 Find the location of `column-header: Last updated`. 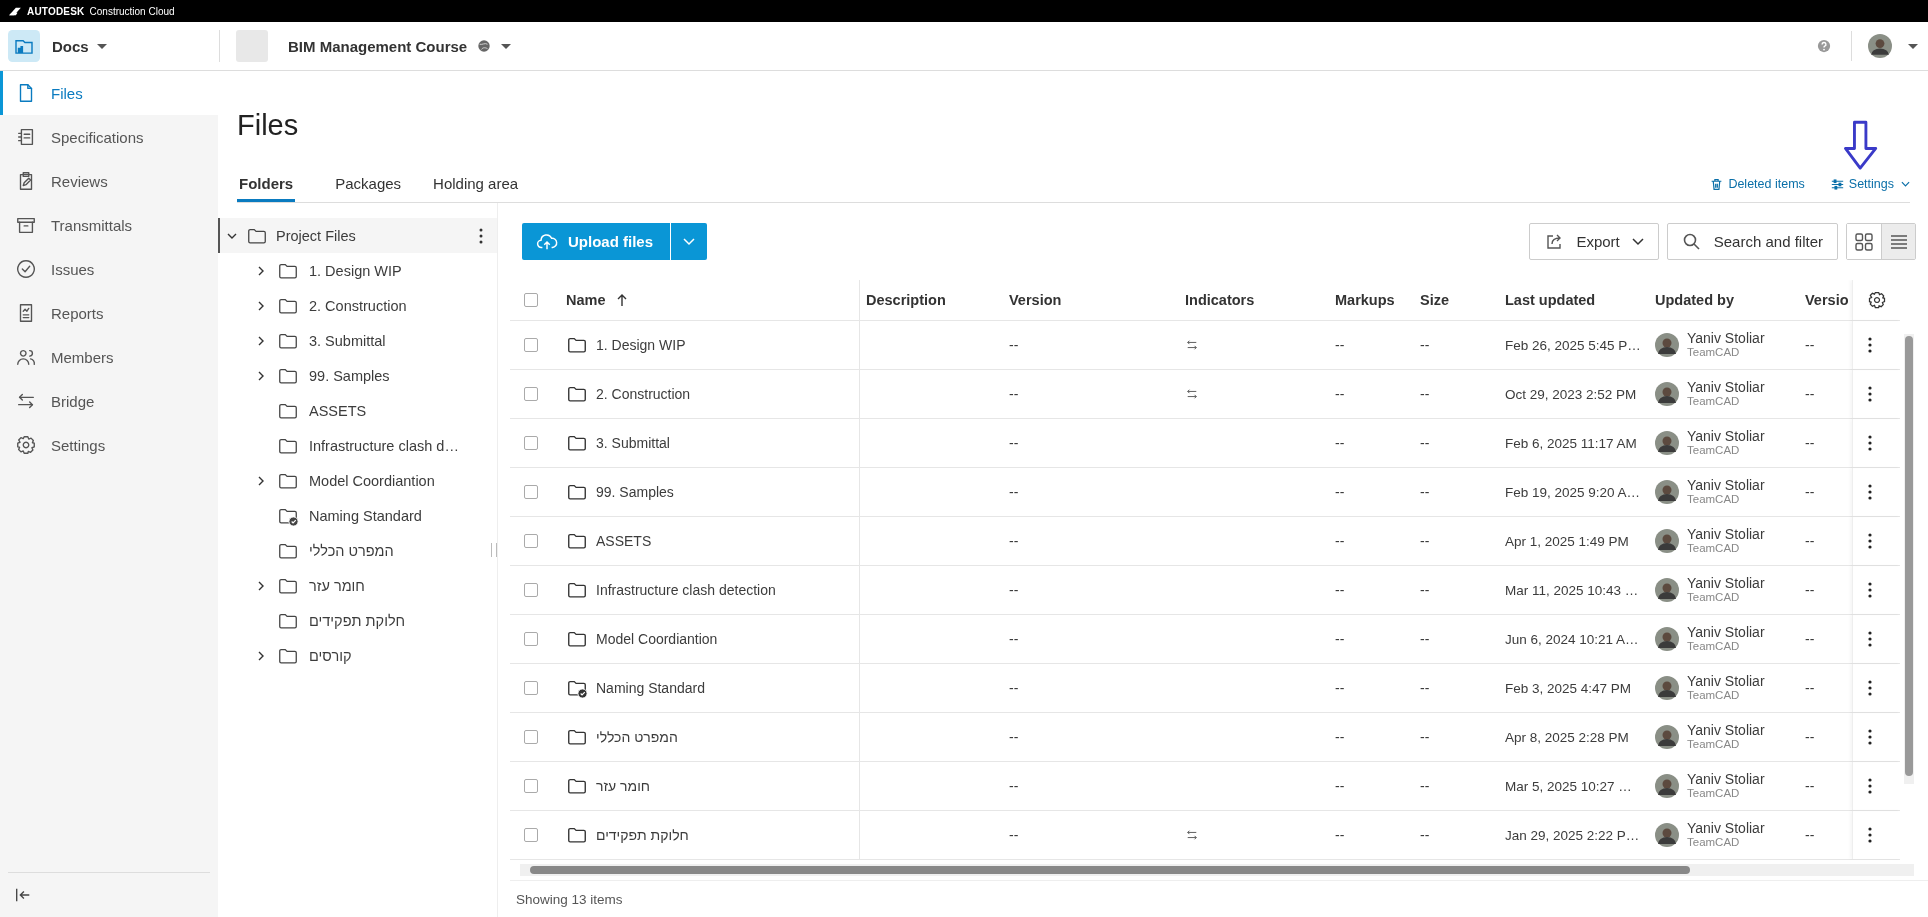

column-header: Last updated is located at coordinates (1550, 300).